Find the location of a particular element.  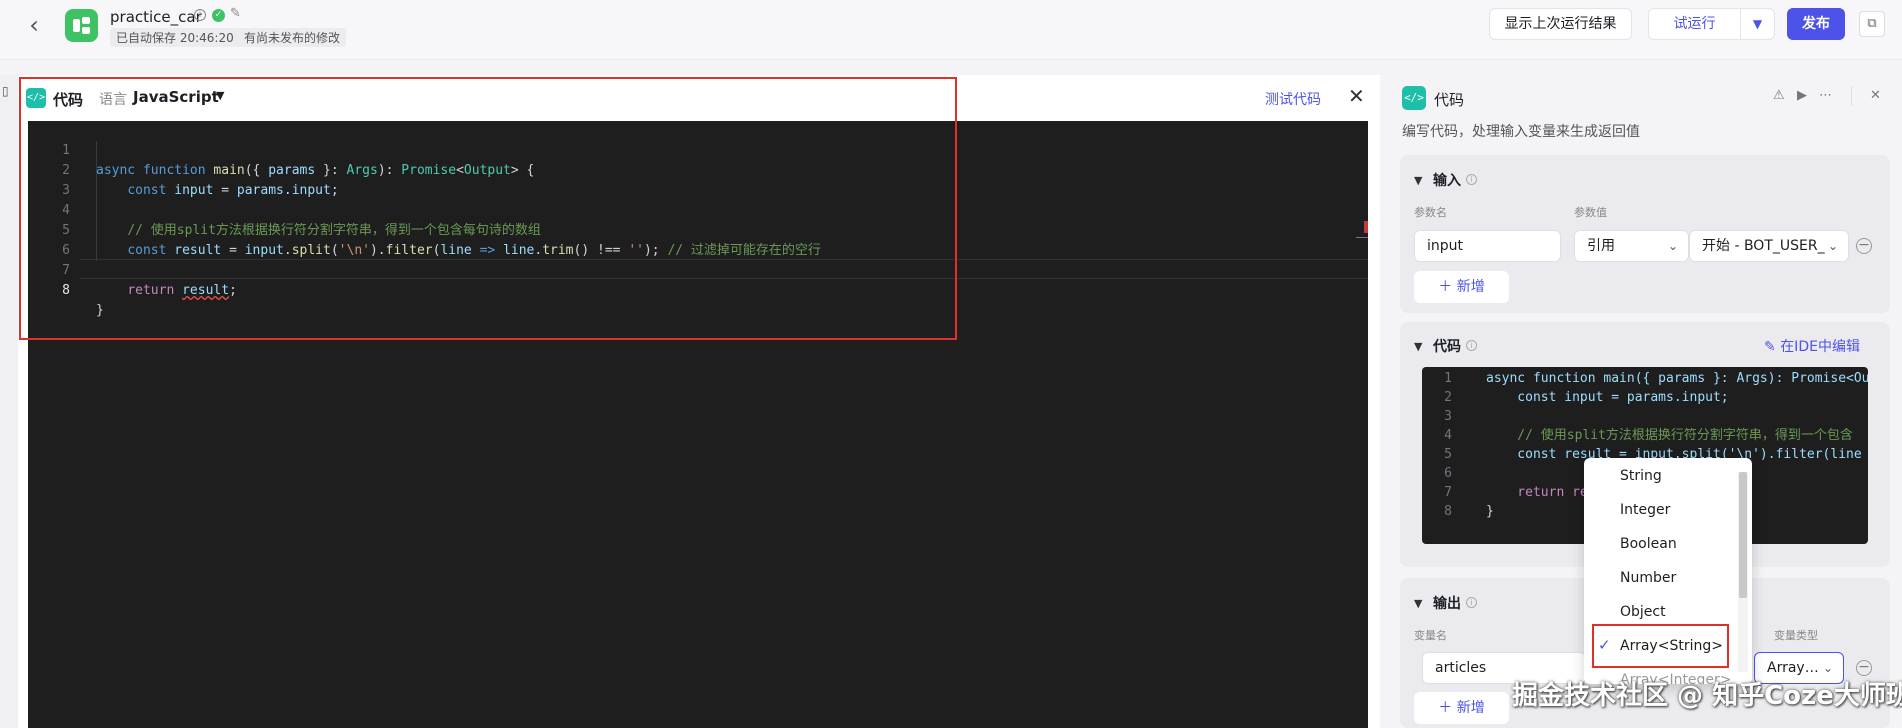

param-value-header: 参数值 is located at coordinates (1590, 212).